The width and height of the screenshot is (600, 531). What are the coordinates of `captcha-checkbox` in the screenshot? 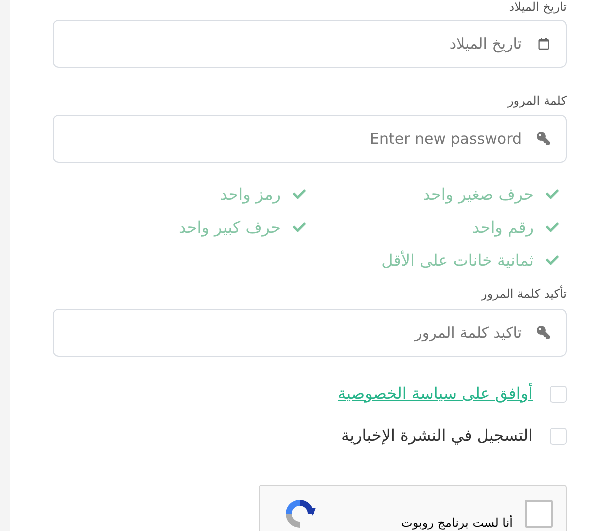 It's located at (539, 514).